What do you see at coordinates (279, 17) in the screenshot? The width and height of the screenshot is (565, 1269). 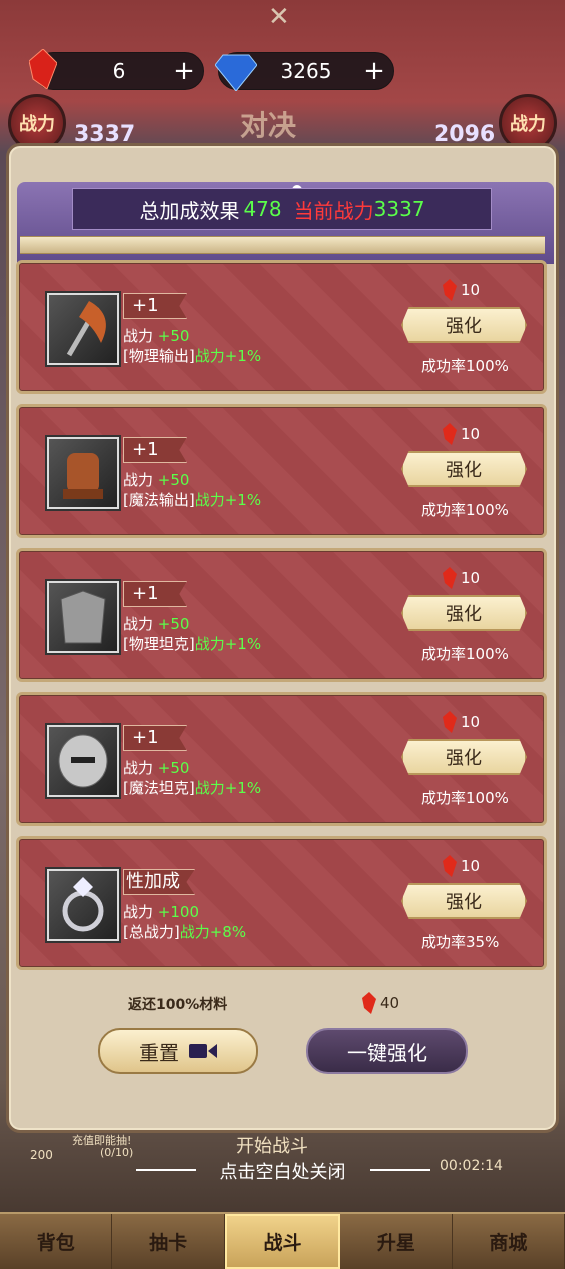 I see `crossed-swords-icon: ✕` at bounding box center [279, 17].